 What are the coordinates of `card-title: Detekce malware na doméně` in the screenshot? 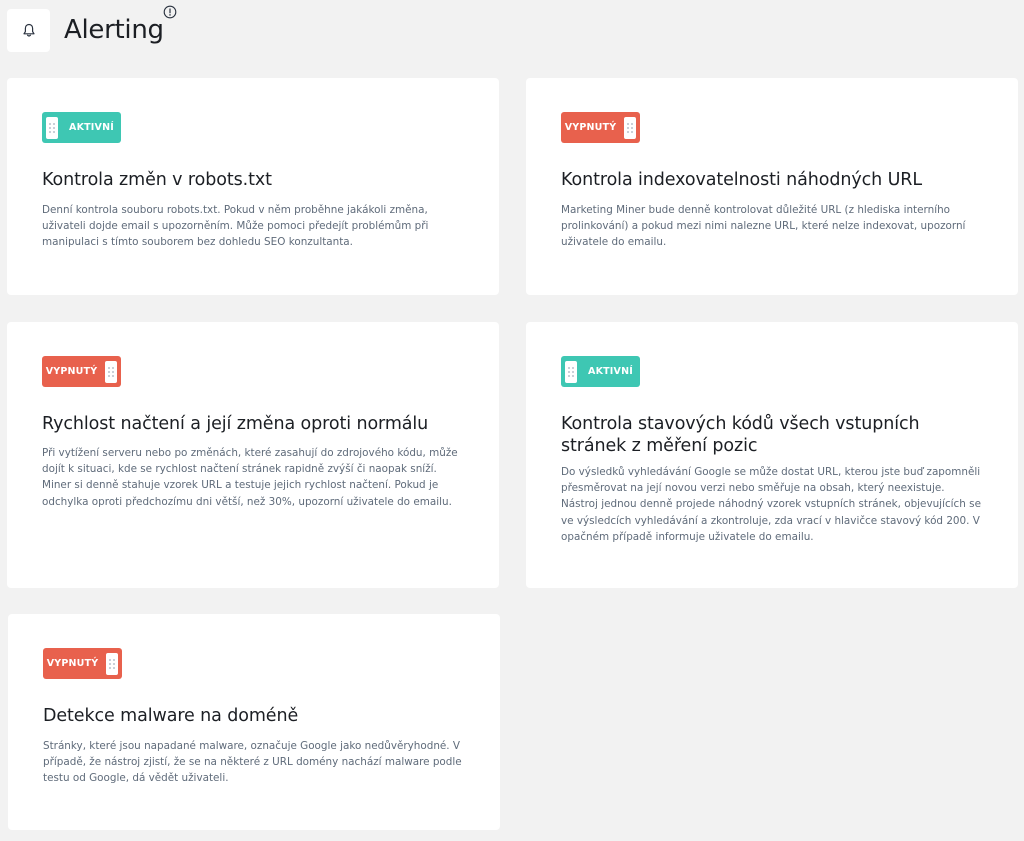 It's located at (171, 716).